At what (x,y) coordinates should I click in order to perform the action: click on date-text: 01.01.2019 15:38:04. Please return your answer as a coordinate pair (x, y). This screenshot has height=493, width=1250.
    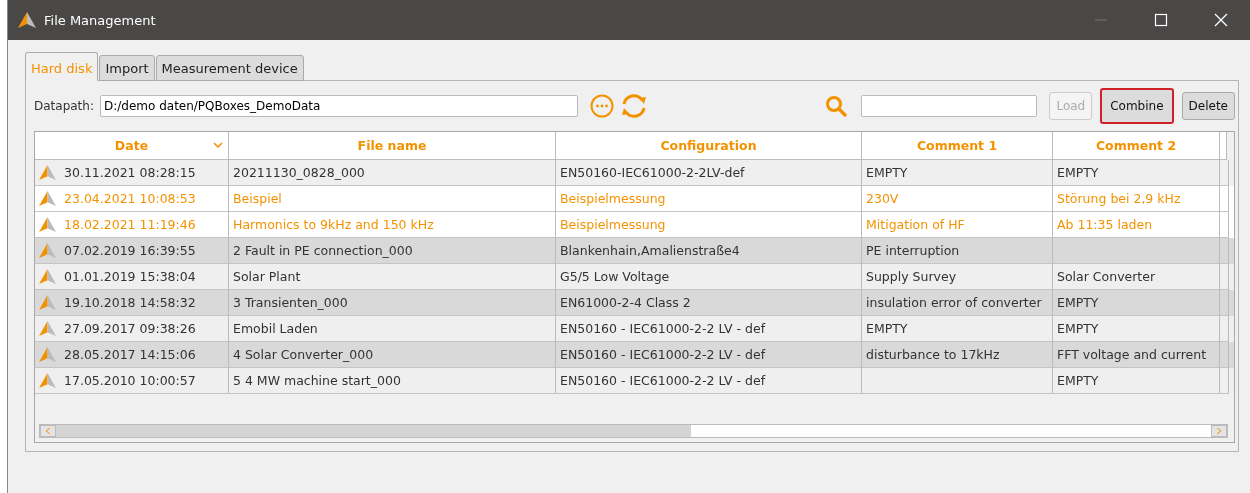
    Looking at the image, I should click on (130, 276).